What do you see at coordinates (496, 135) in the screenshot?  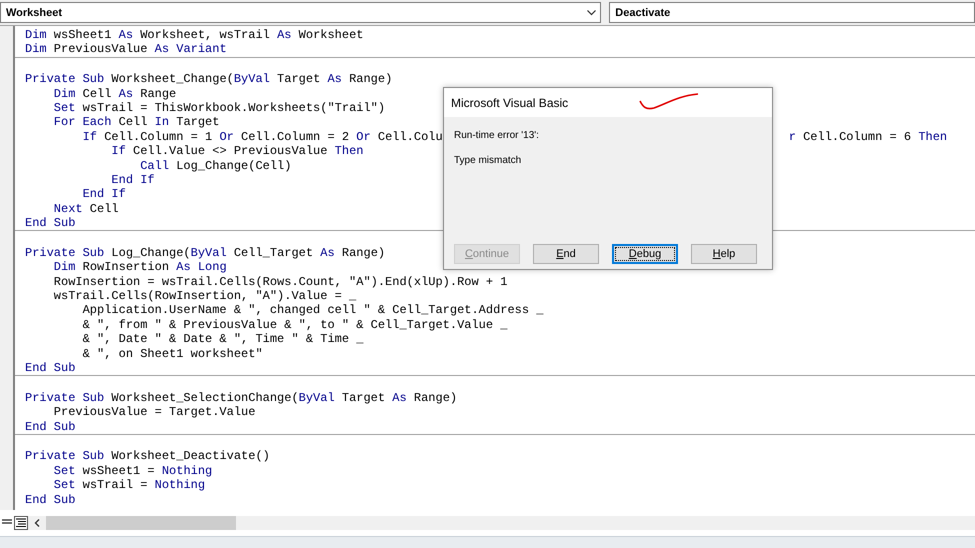 I see `error-message: Run-time error '13':` at bounding box center [496, 135].